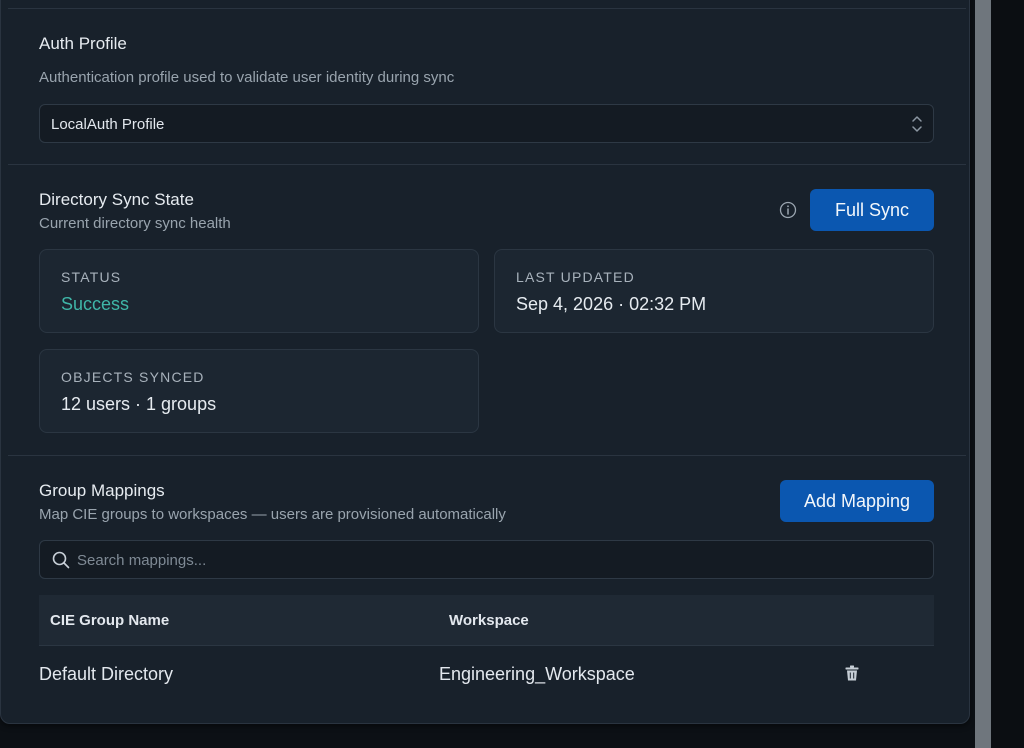 Image resolution: width=1024 pixels, height=748 pixels. What do you see at coordinates (109, 620) in the screenshot?
I see `column-header-cie-group-name: CIE Group Name` at bounding box center [109, 620].